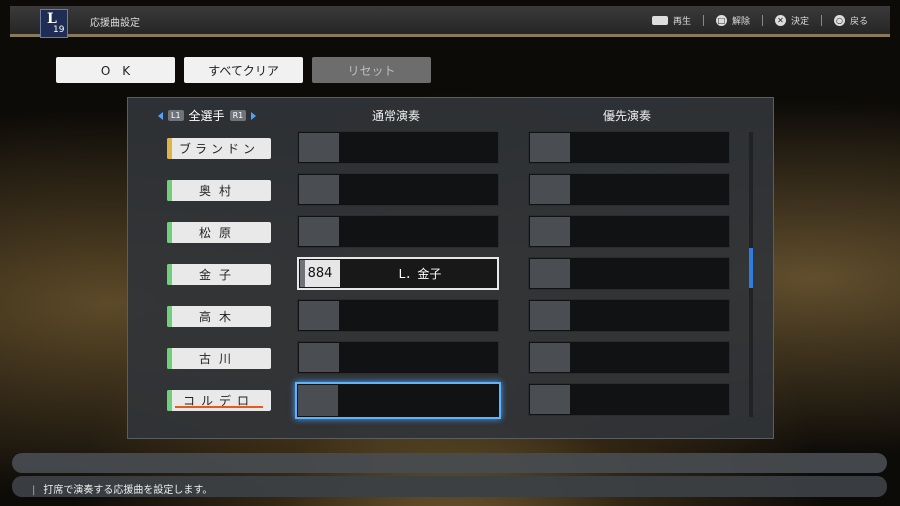 This screenshot has width=900, height=506. I want to click on filter-label: 全選手, so click(206, 116).